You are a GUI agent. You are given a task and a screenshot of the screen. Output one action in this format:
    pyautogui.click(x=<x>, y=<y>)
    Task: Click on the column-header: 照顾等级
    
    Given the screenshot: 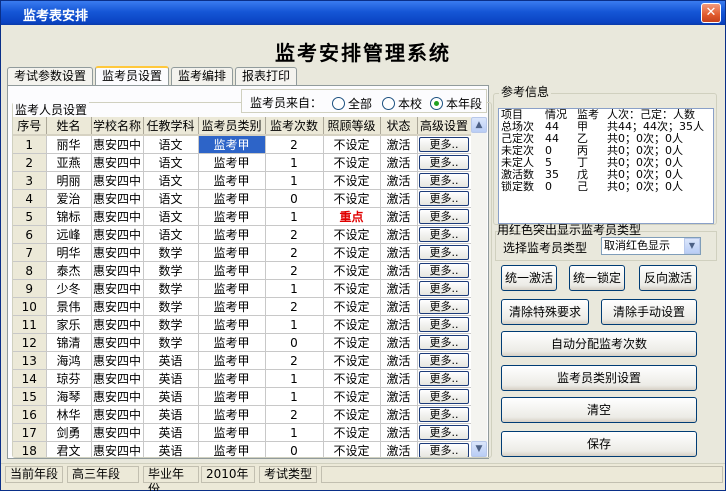 What is the action you would take?
    pyautogui.click(x=352, y=126)
    